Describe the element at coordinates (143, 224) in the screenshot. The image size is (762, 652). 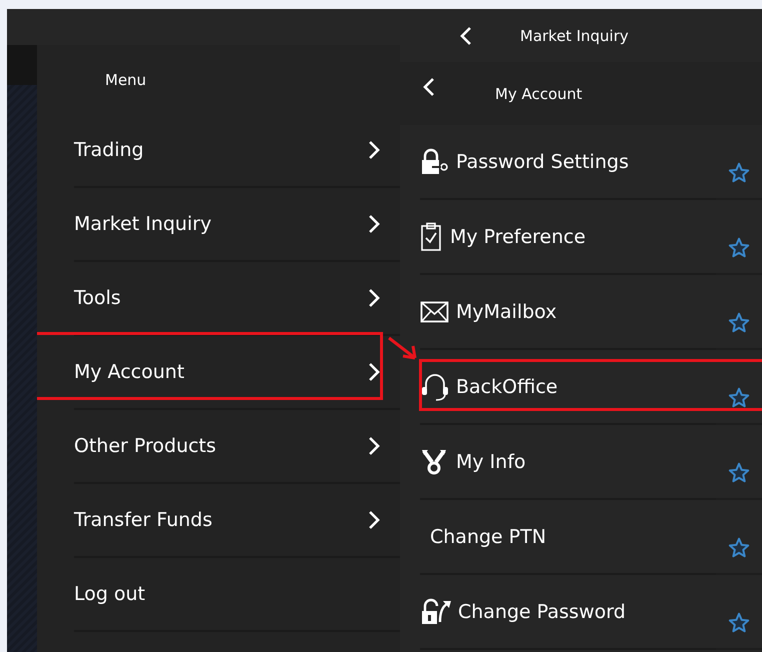
I see `menu-item-label: Market Inquiry` at that location.